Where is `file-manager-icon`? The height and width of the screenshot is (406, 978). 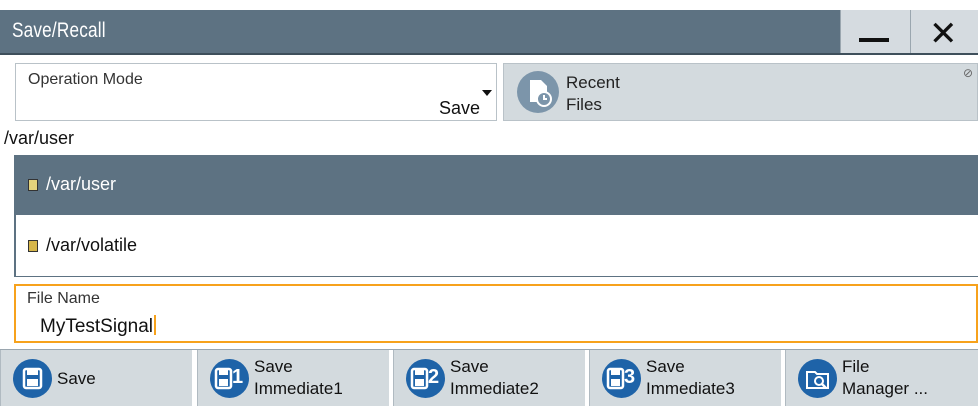 file-manager-icon is located at coordinates (817, 378).